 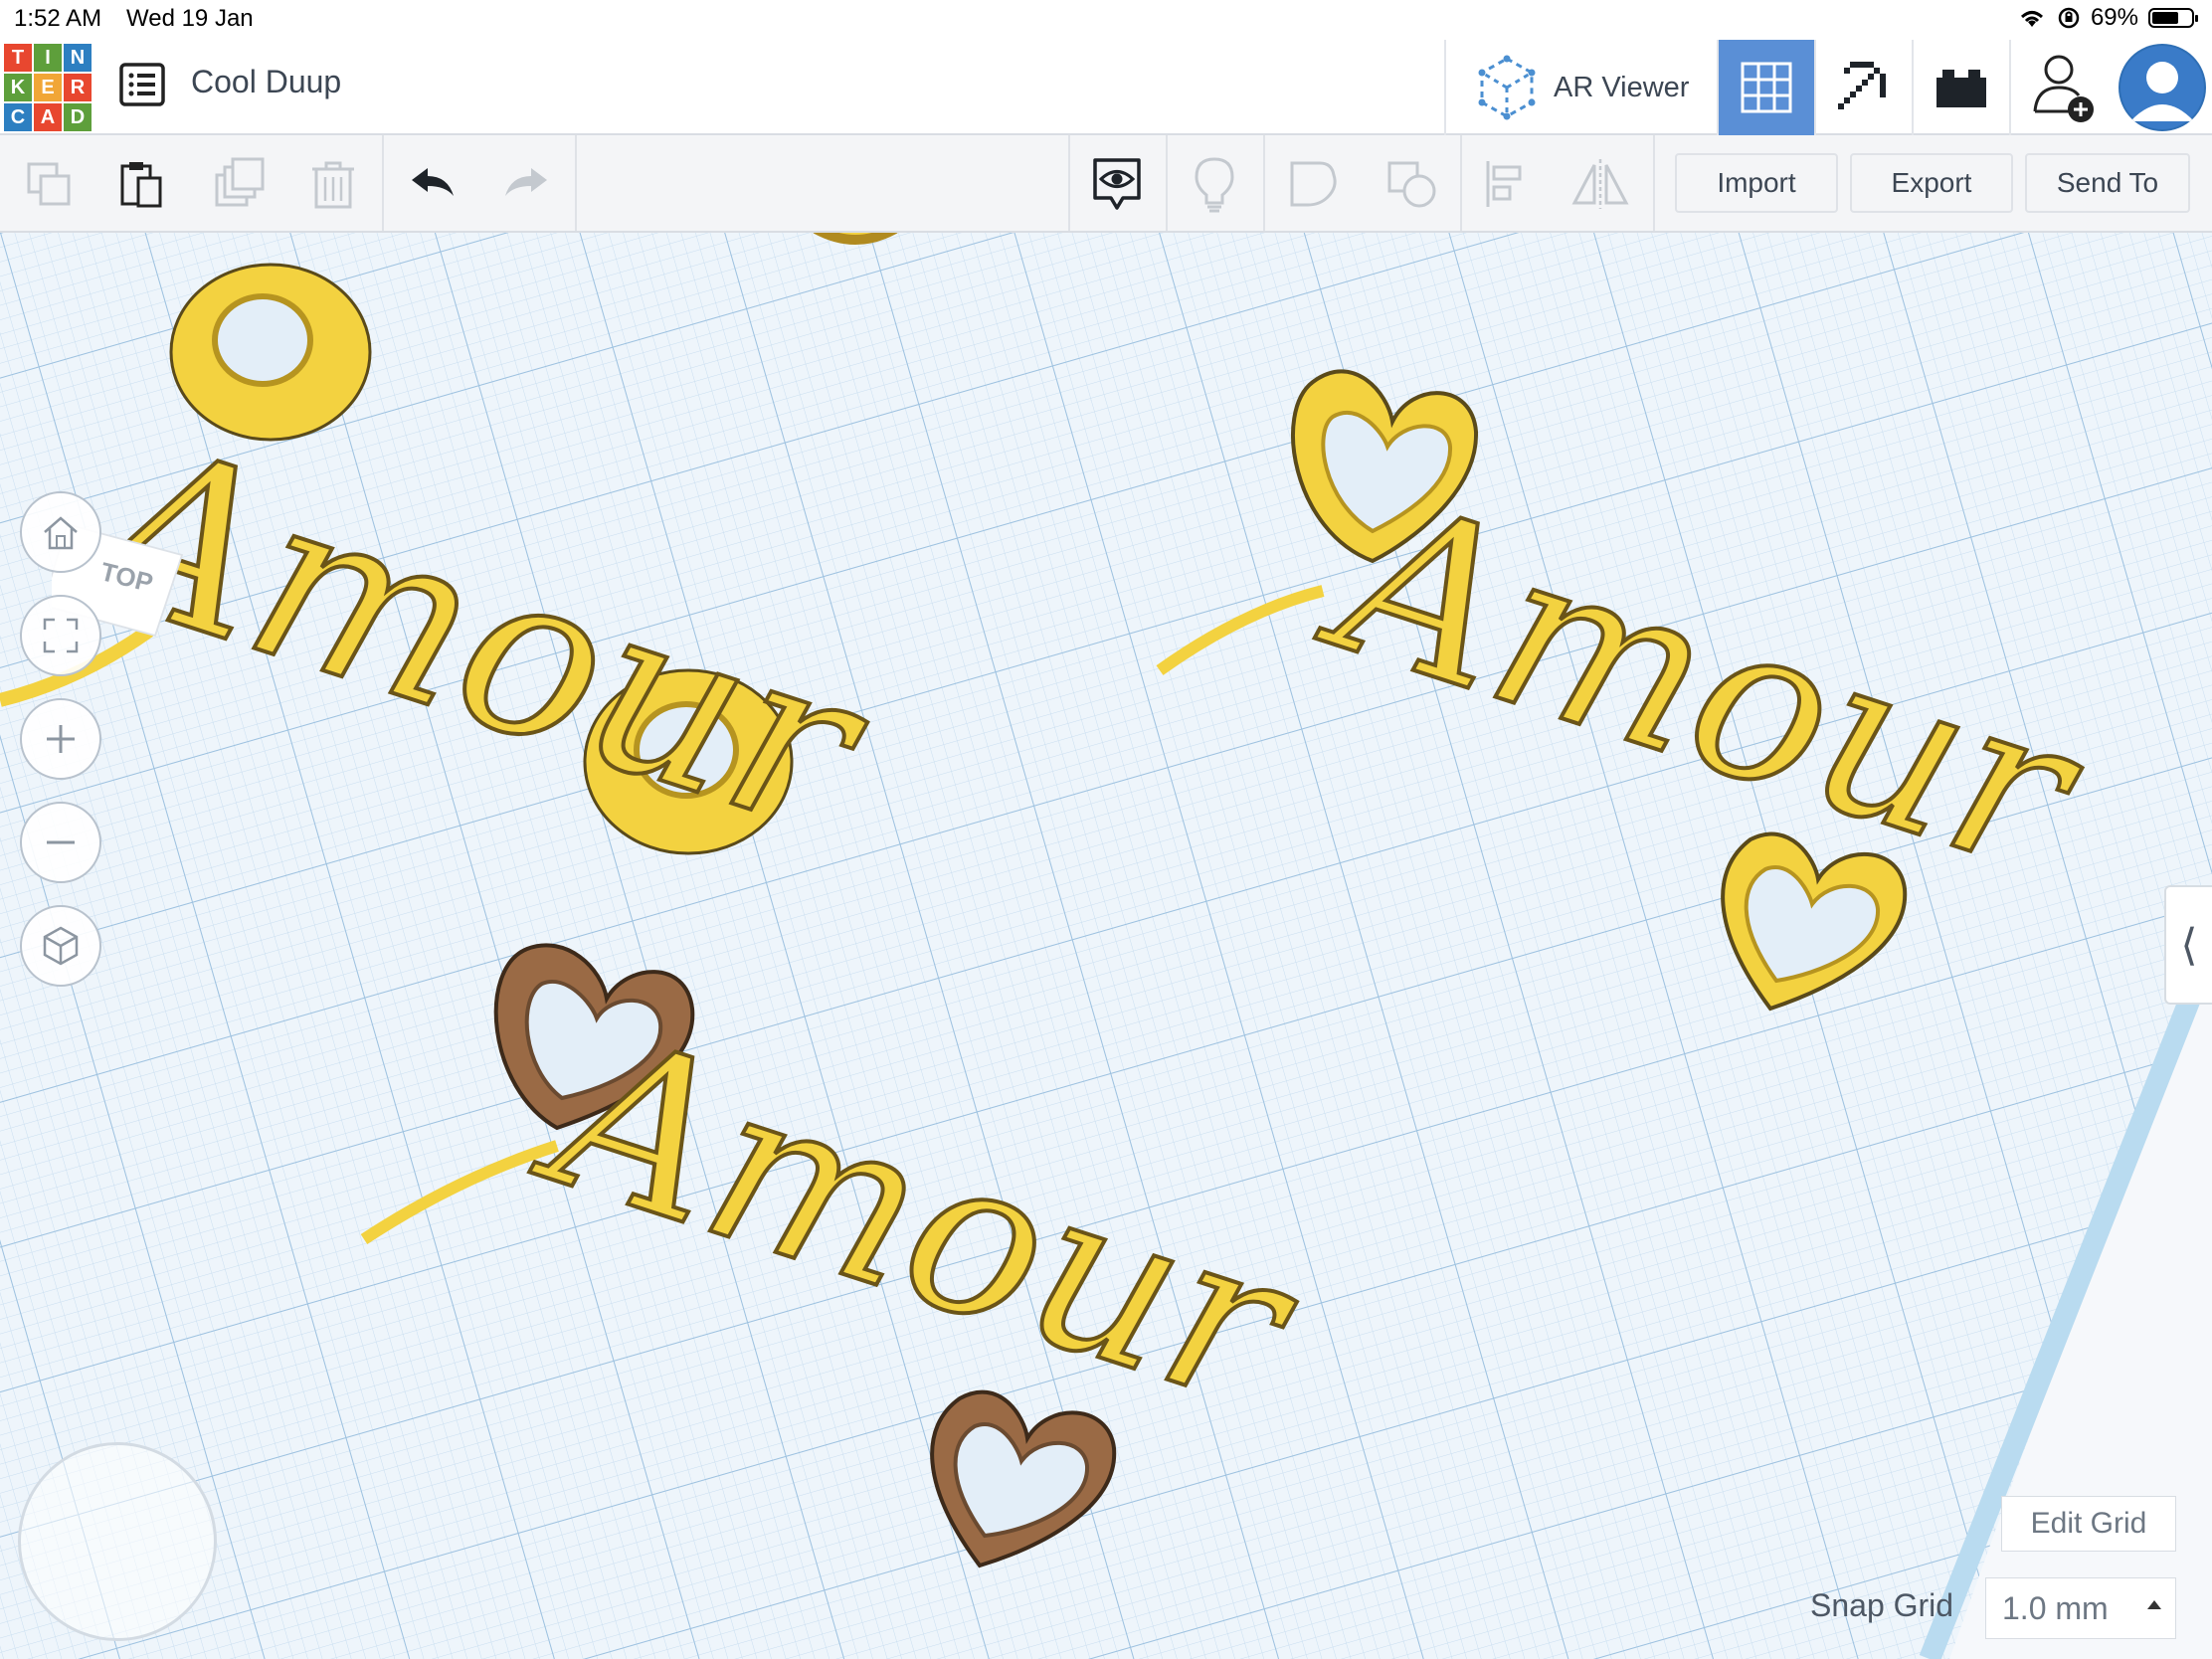 I want to click on redo-button, so click(x=526, y=184).